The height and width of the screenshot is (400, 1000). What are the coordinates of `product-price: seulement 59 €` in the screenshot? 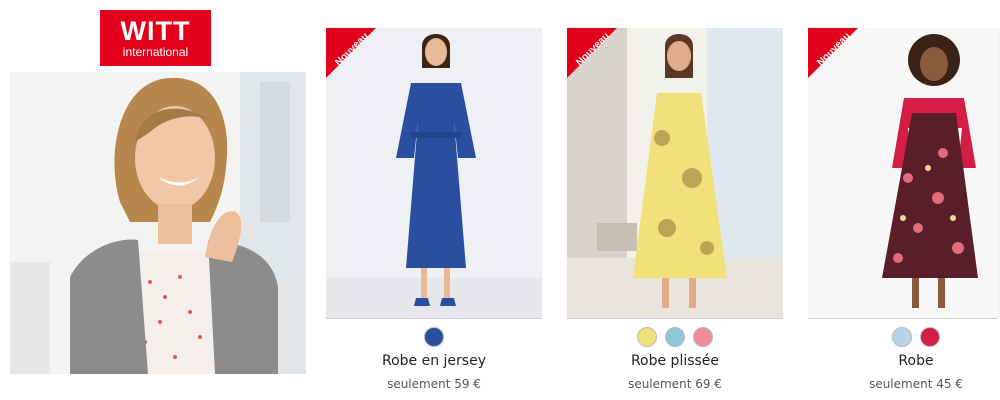 It's located at (434, 384).